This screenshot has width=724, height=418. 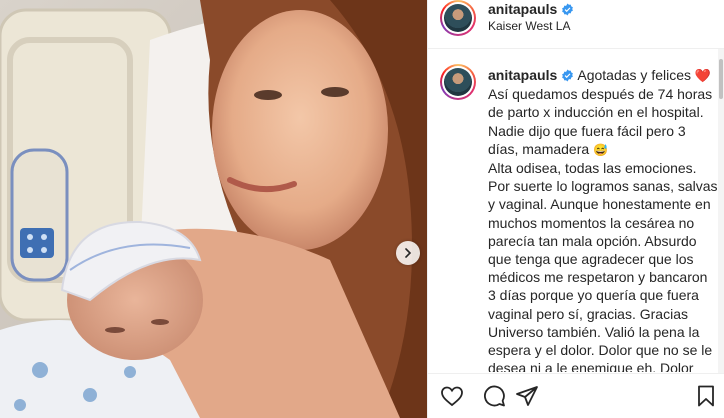 I want to click on post-header: anitapauls Kaiser West LA, so click(x=576, y=24).